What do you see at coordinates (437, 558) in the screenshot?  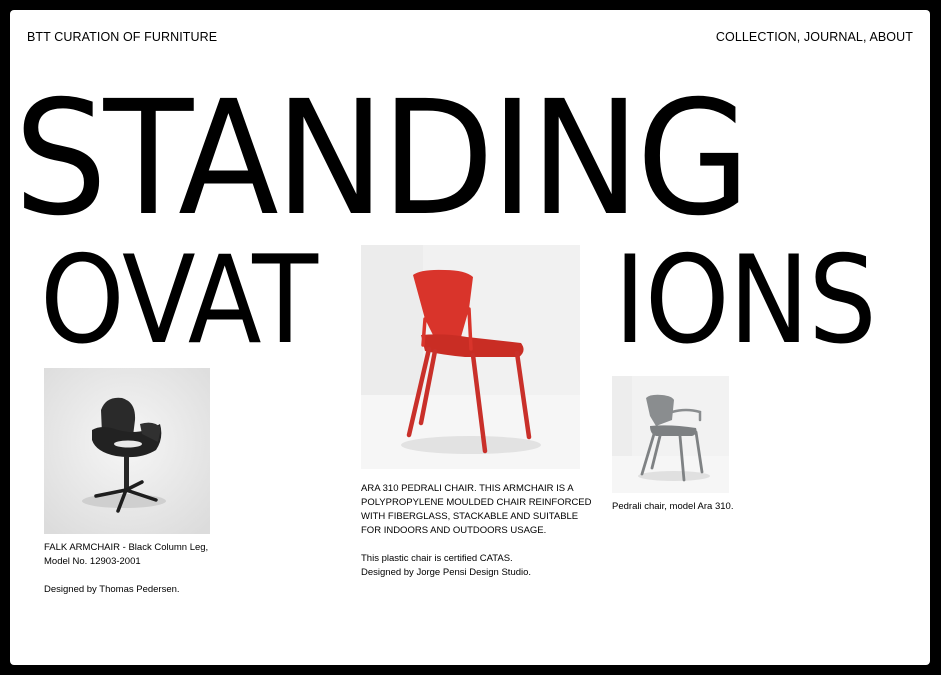 I see `caption-note: This plastic chair is certified CATAS.` at bounding box center [437, 558].